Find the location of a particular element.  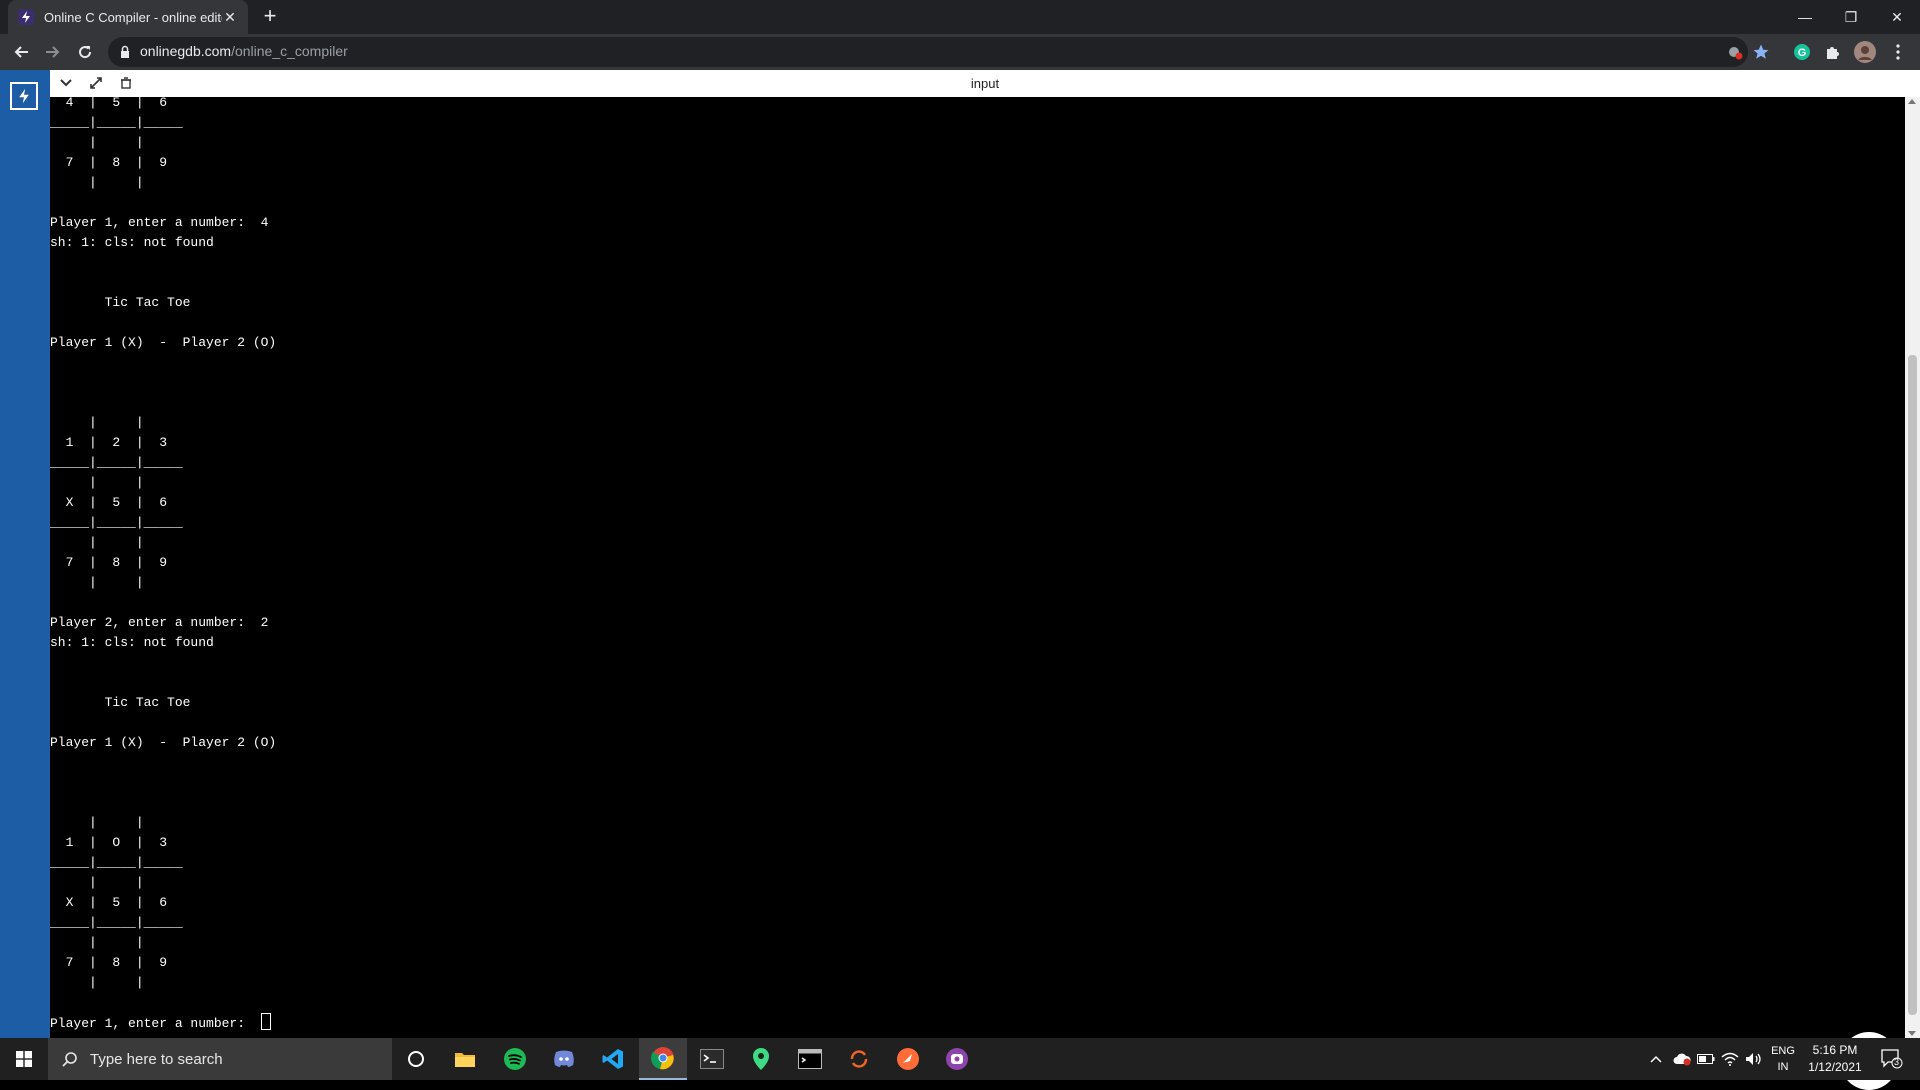

postman-icon is located at coordinates (908, 1059).